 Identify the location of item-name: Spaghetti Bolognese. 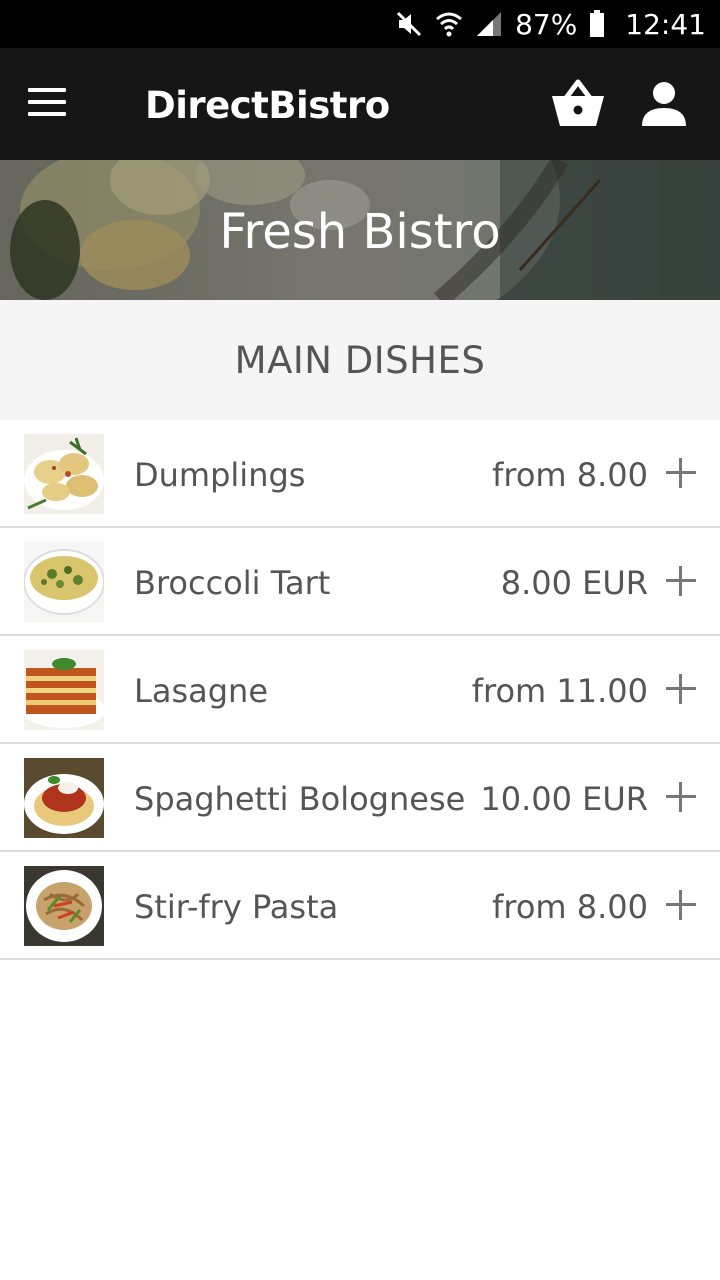
(300, 799).